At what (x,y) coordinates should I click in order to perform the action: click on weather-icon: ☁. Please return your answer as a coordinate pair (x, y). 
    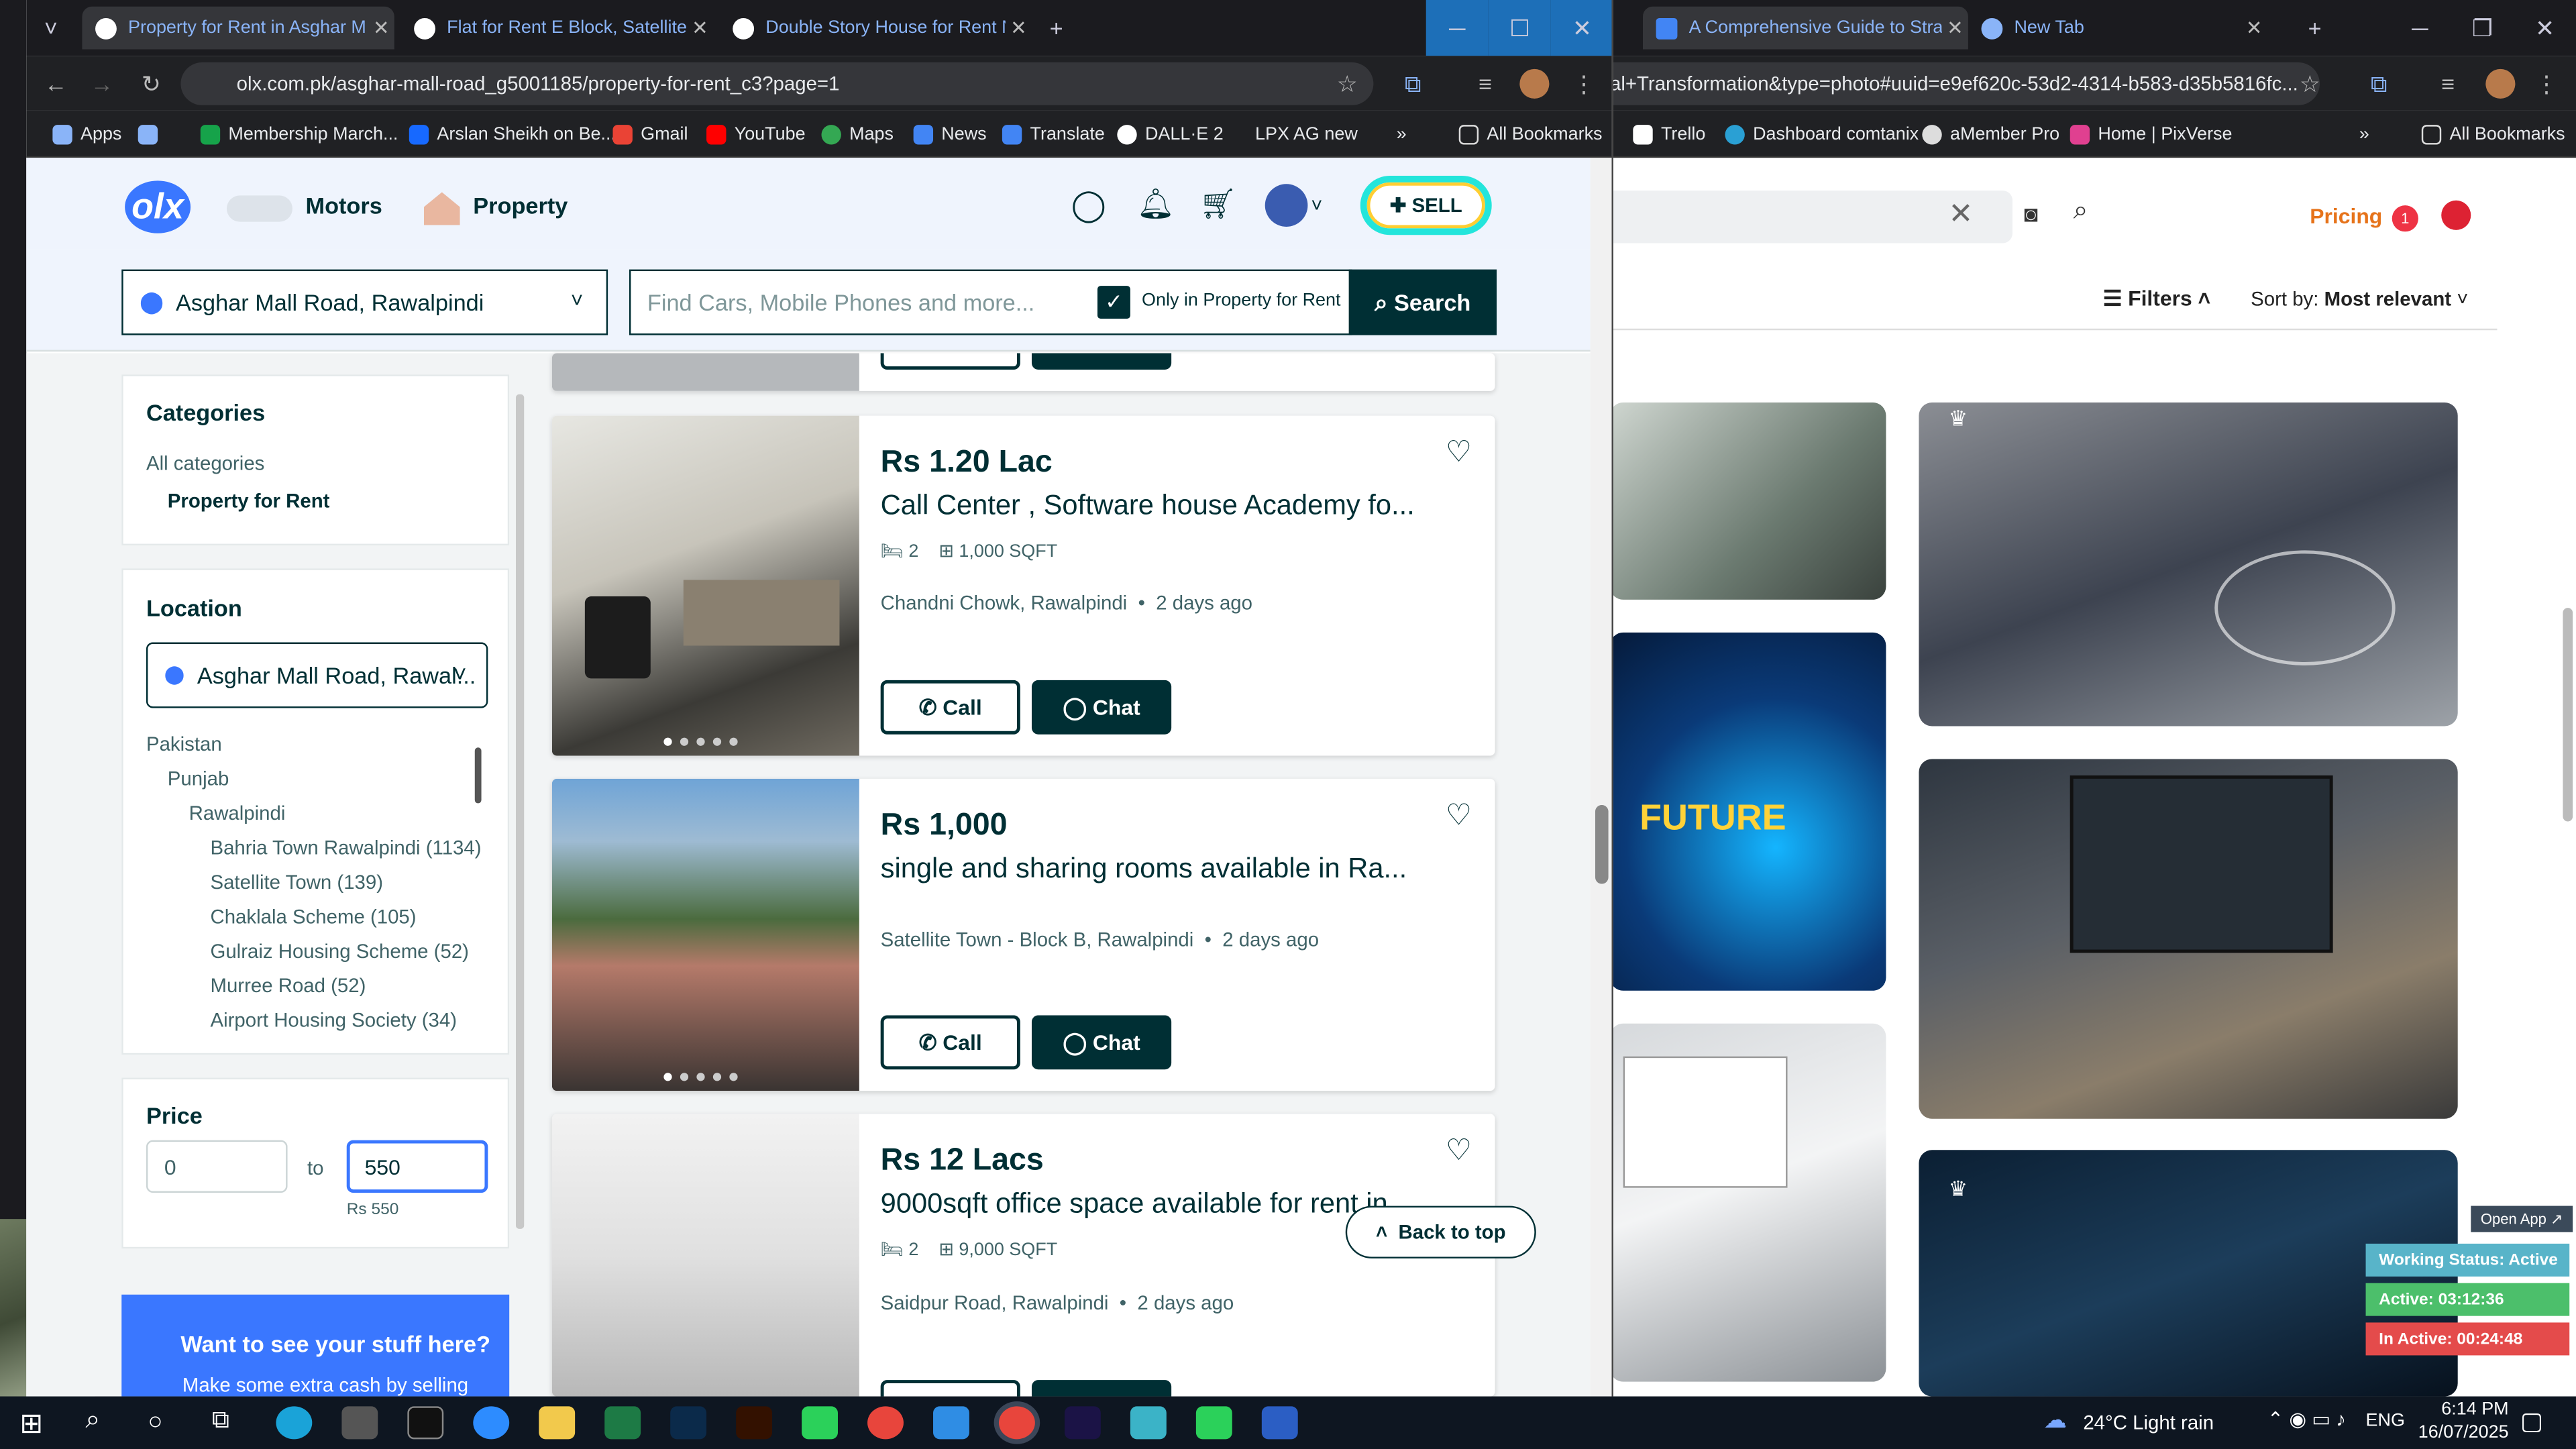
    Looking at the image, I should click on (2055, 1420).